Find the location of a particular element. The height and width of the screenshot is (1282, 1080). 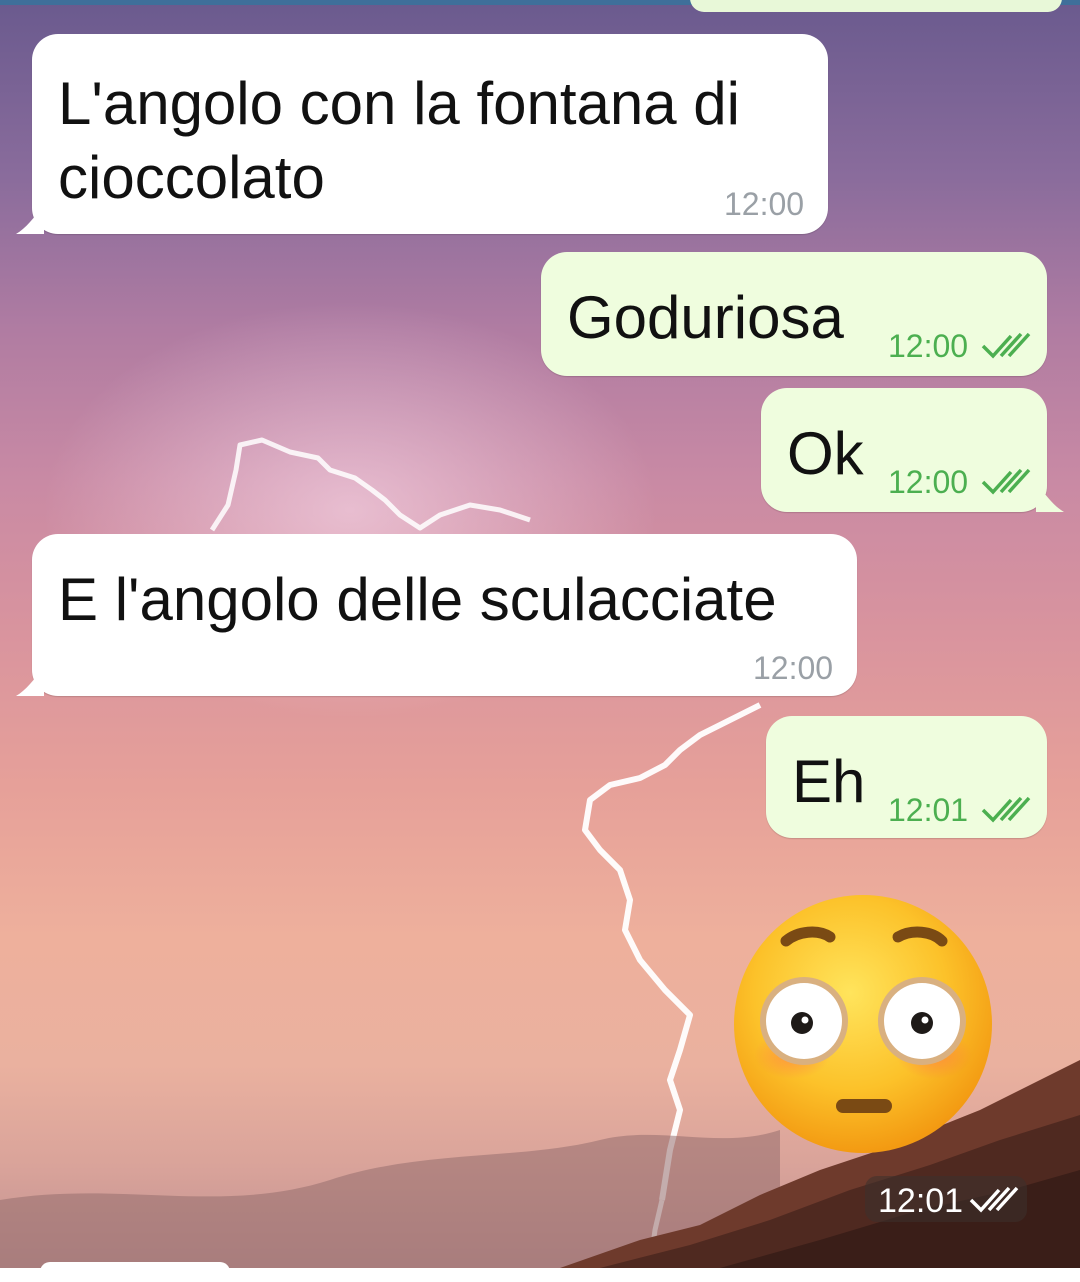

message-text: E l'angolo delle sculacciate is located at coordinates (417, 599).